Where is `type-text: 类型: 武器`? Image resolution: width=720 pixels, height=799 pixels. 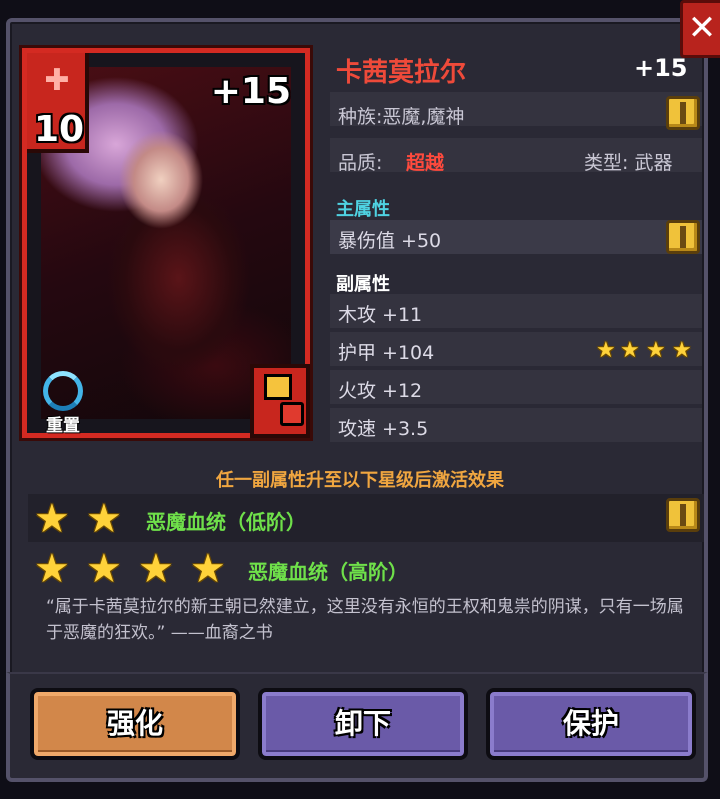
type-text: 类型: 武器 is located at coordinates (628, 163).